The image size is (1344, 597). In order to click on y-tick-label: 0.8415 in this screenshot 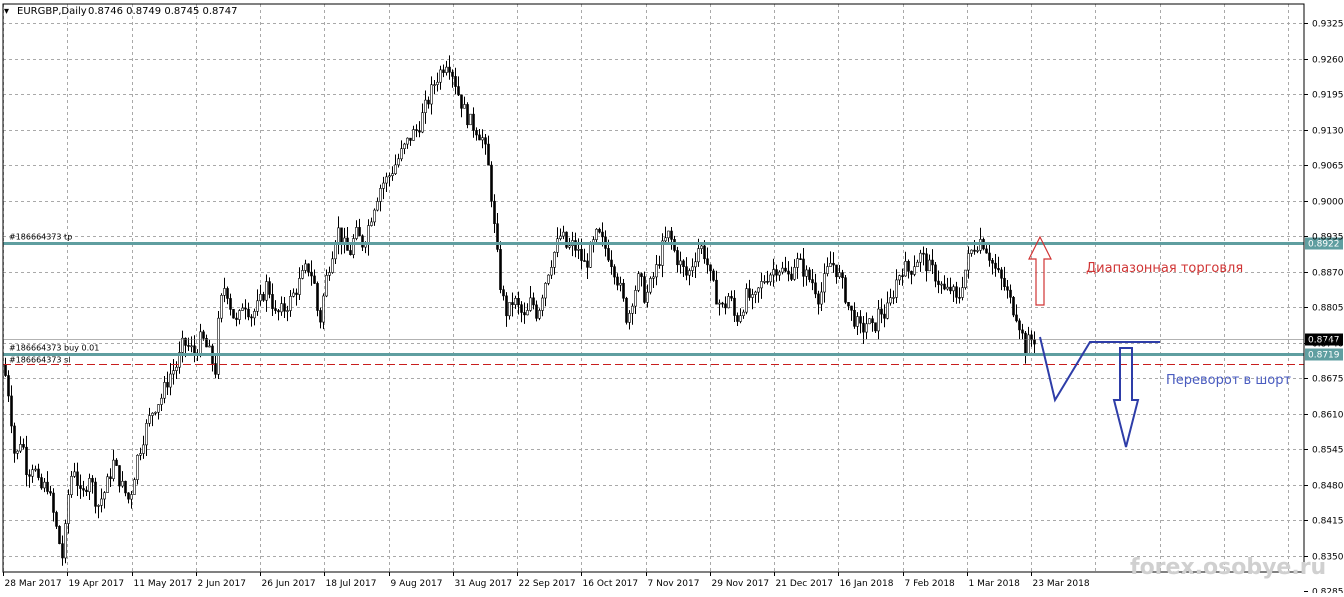, I will do `click(1328, 522)`.